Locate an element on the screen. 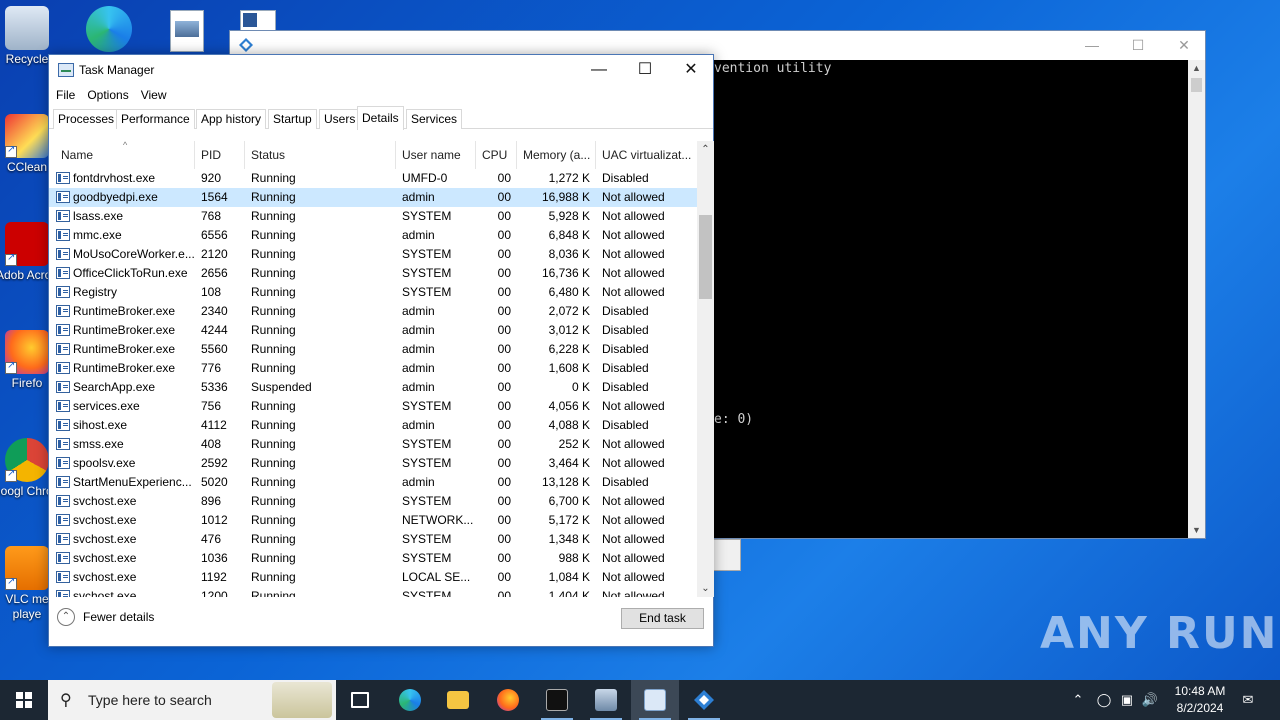 This screenshot has height=720, width=1280. task-manager-titlebar: Task Manager — ☐ ✕ is located at coordinates (381, 70).